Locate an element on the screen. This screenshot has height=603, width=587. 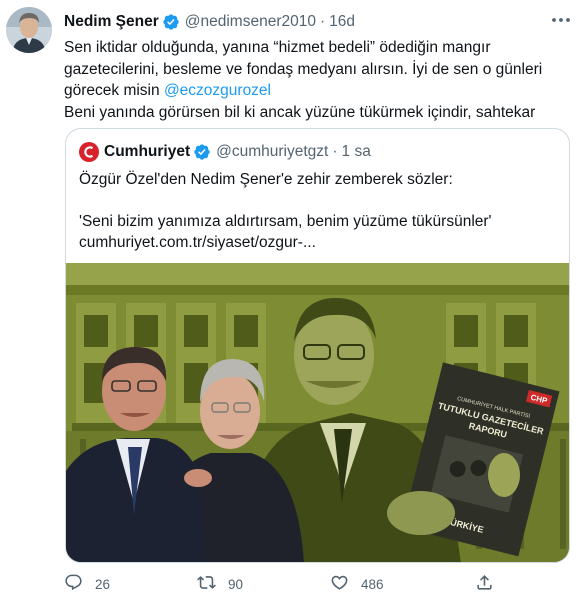
more-icon is located at coordinates (561, 20).